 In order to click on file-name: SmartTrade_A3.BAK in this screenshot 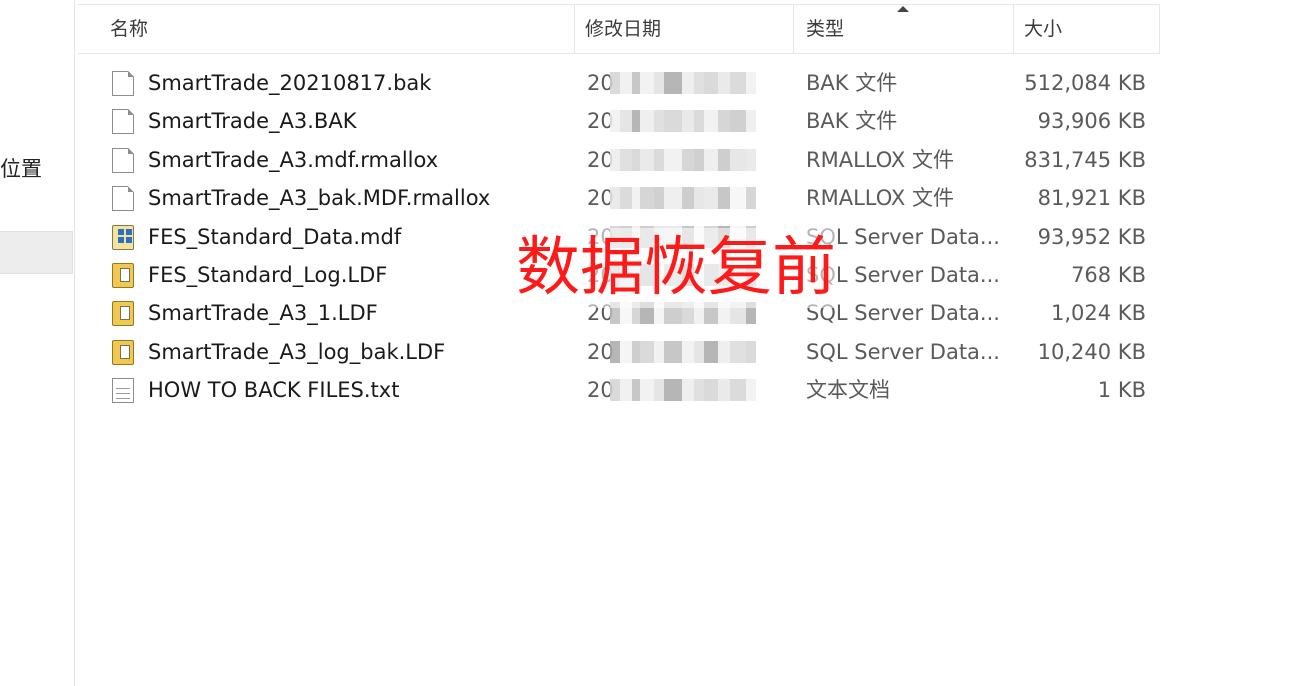, I will do `click(252, 121)`.